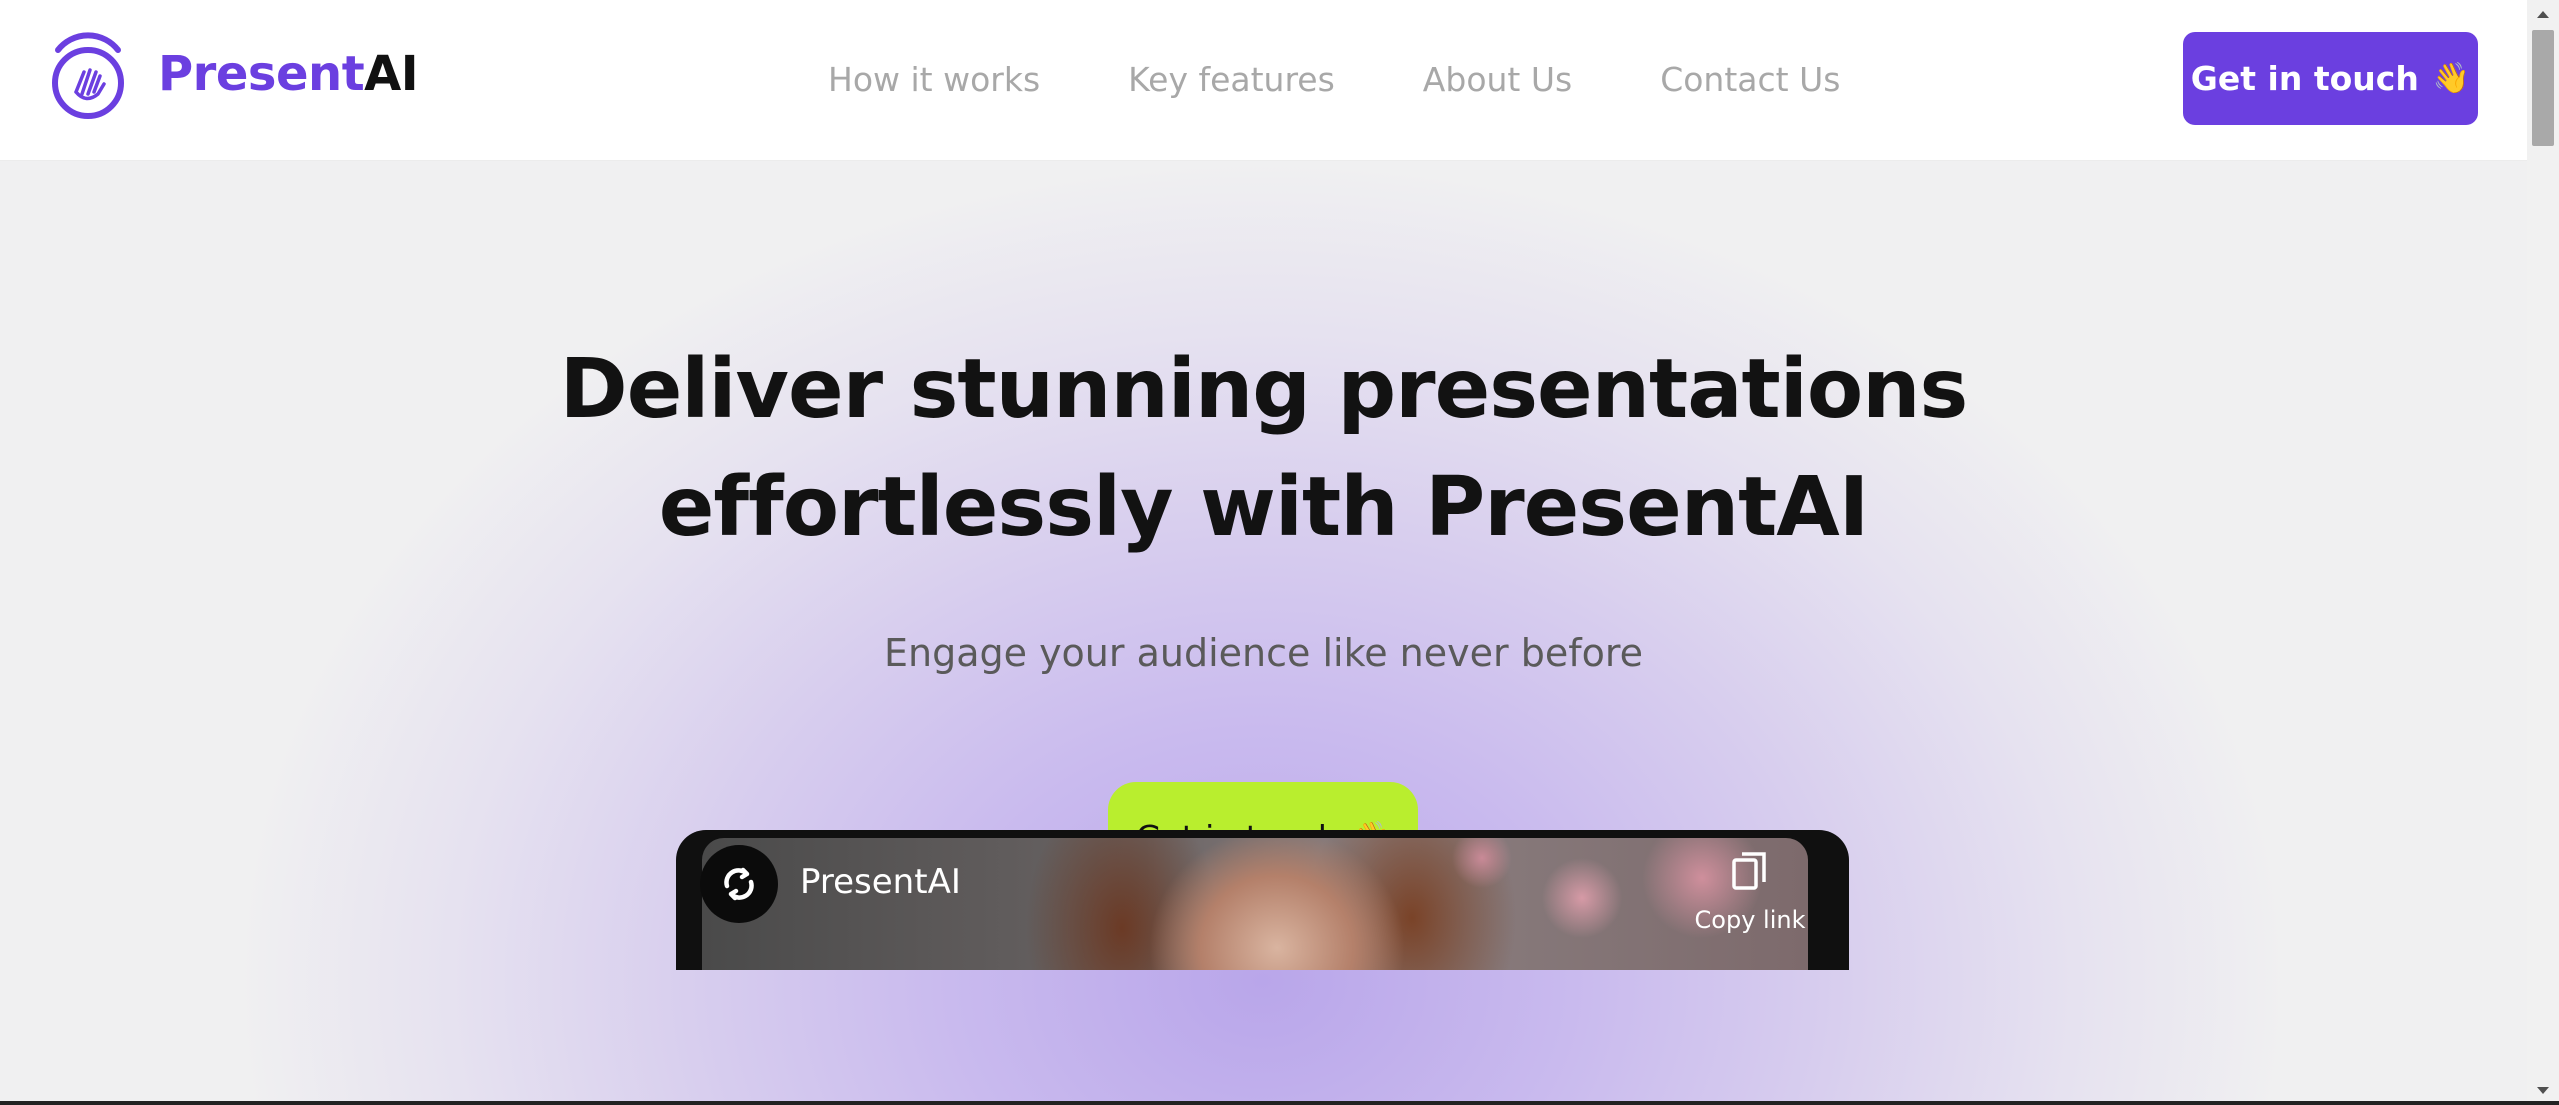  What do you see at coordinates (1497, 80) in the screenshot?
I see `nav-about-us: About Us` at bounding box center [1497, 80].